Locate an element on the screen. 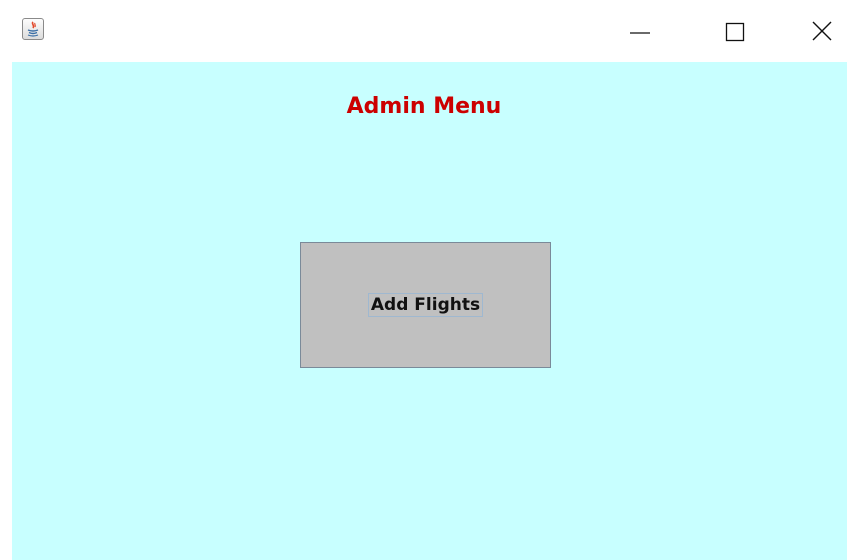 The width and height of the screenshot is (847, 560). add-flights-label: Add Flights is located at coordinates (425, 305).